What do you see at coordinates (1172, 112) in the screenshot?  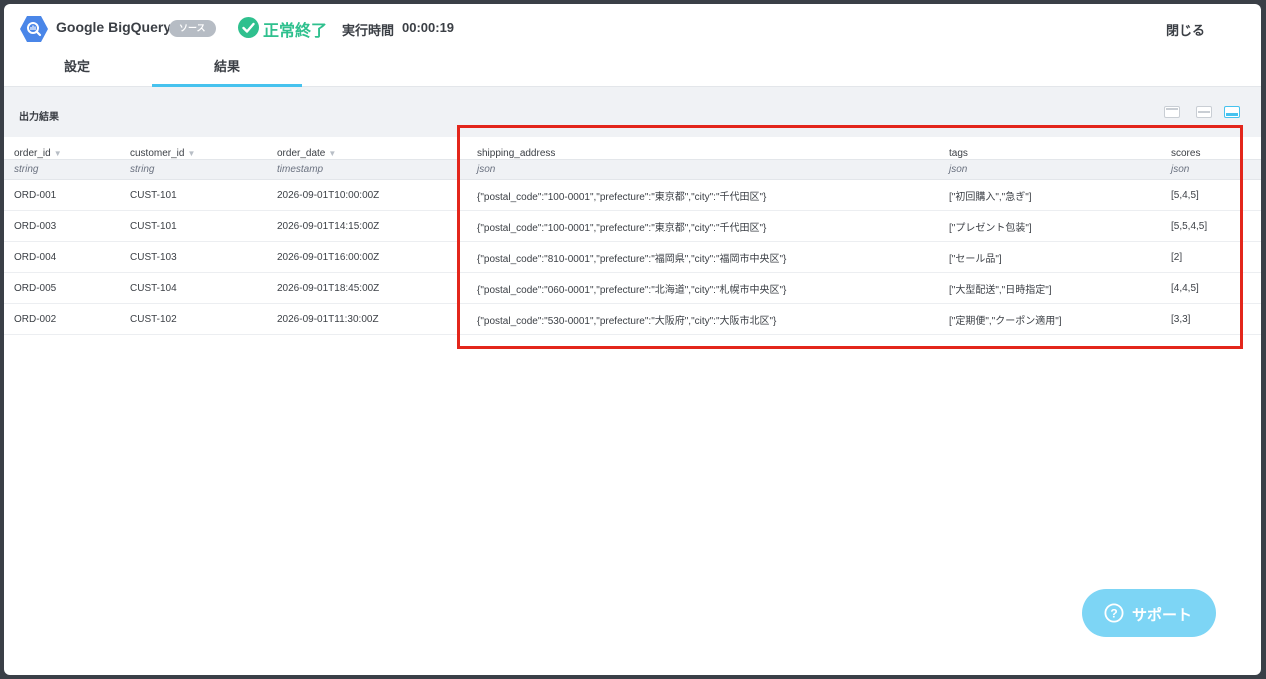 I see `view-top-pane-button` at bounding box center [1172, 112].